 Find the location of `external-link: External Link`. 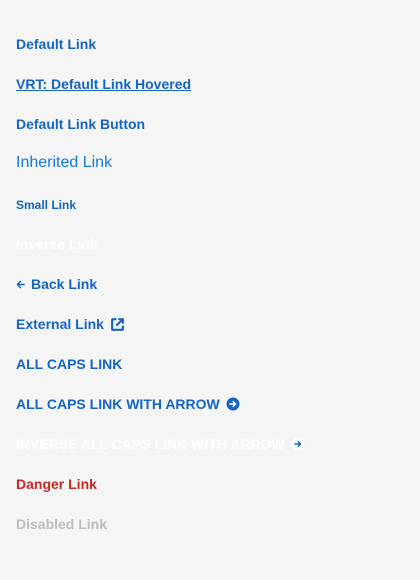

external-link: External Link is located at coordinates (70, 324).